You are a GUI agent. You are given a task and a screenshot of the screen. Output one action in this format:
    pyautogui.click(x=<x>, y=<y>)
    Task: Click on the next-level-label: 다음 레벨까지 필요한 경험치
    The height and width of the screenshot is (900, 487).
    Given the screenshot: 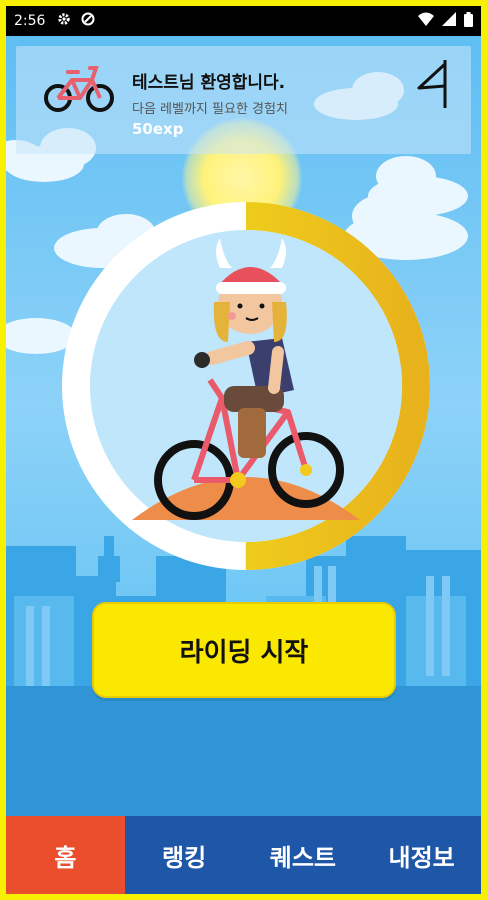 What is the action you would take?
    pyautogui.click(x=210, y=109)
    